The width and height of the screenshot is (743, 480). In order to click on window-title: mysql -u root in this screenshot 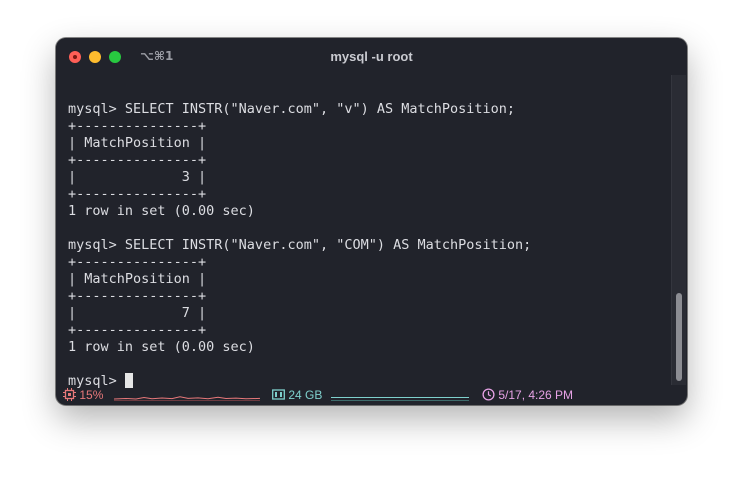, I will do `click(371, 56)`.